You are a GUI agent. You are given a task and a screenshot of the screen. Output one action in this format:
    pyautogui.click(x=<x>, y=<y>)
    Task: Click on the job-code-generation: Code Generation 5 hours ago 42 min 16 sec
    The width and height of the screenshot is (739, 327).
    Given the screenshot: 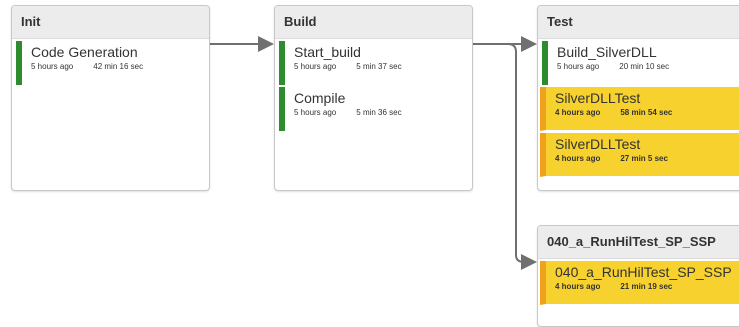 What is the action you would take?
    pyautogui.click(x=112, y=63)
    